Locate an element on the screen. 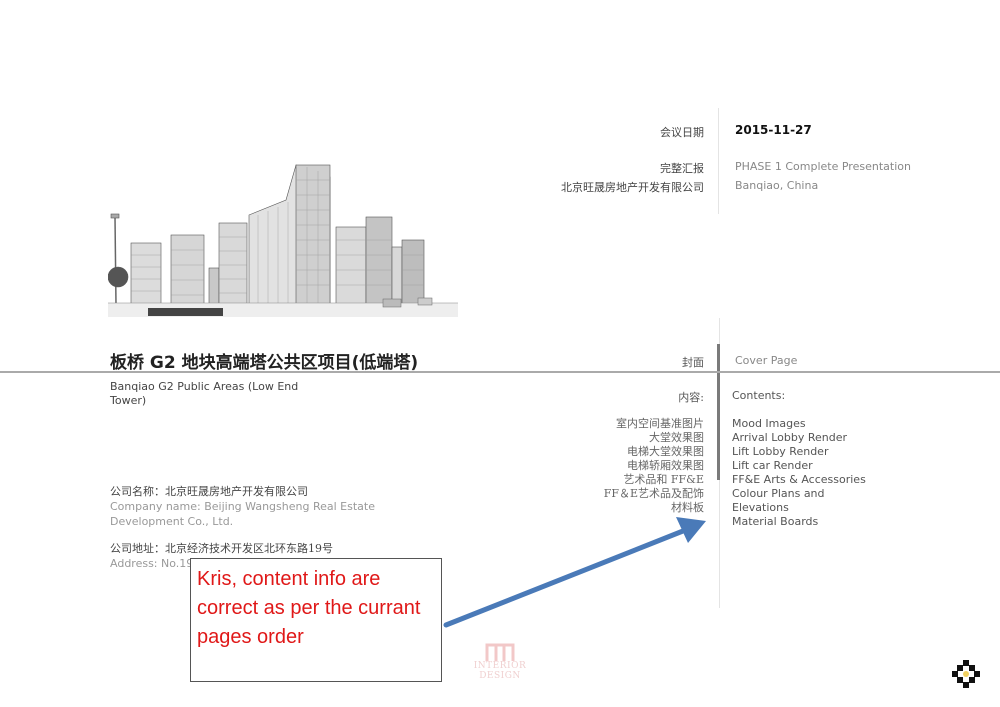 The width and height of the screenshot is (1000, 707). contents-item-zh: 电梯大堂效果图 is located at coordinates (665, 451).